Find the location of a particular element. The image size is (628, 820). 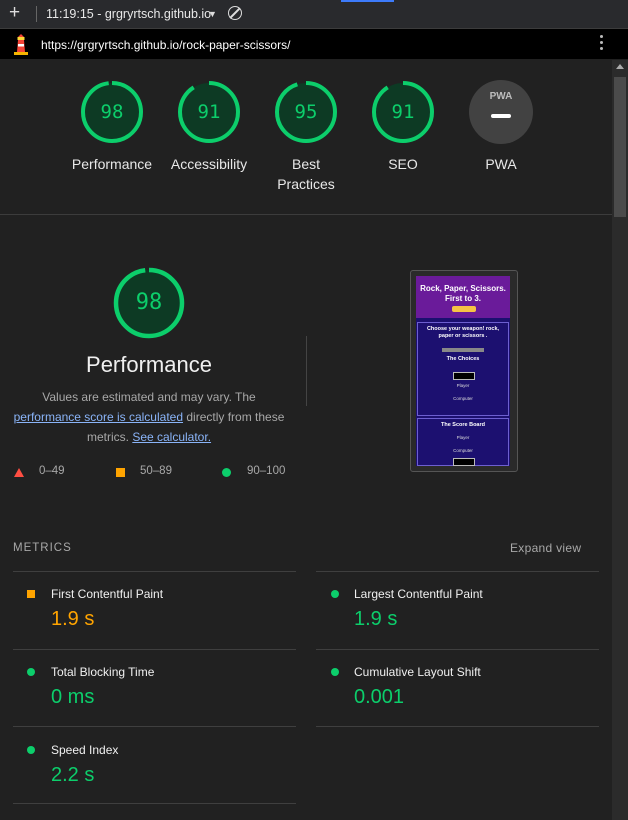

active-indicator is located at coordinates (367, 1).